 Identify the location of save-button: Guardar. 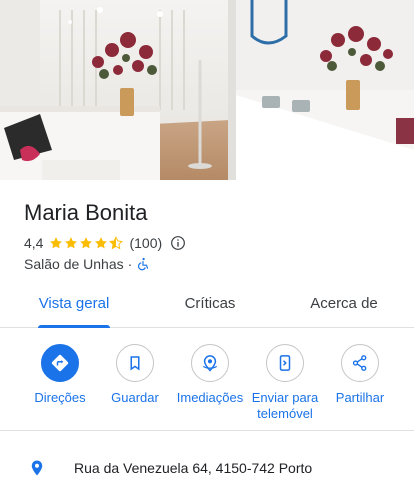
(135, 373).